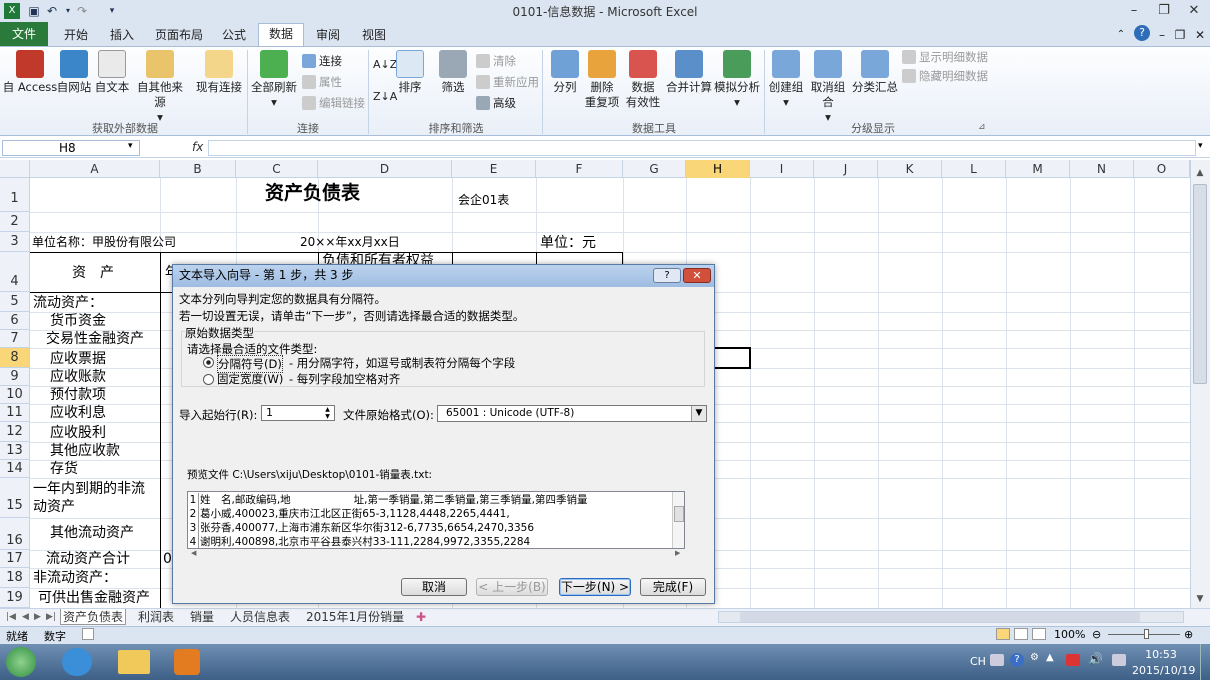 The width and height of the screenshot is (1210, 680). I want to click on sheet-nav-first-icon: |◀, so click(11, 617).